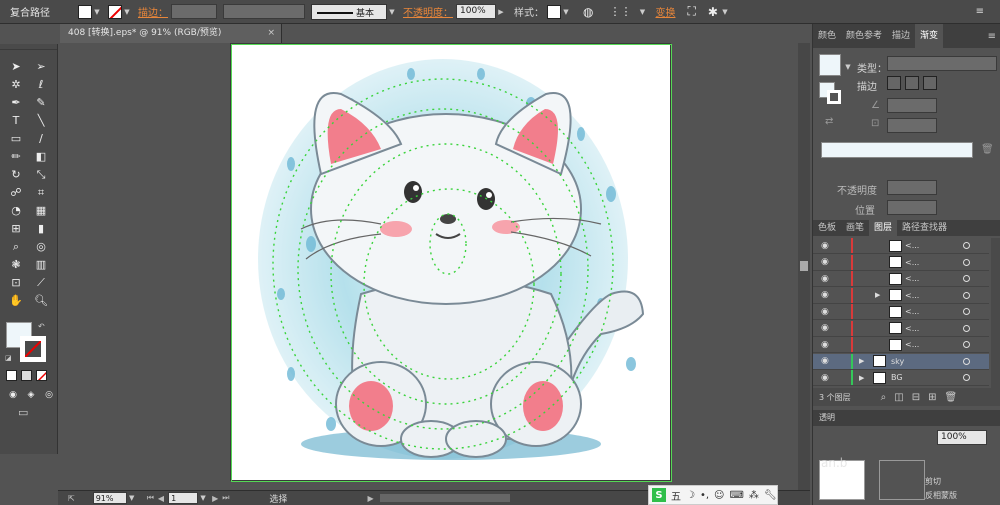  I want to click on trash-icon: 🗑︎, so click(987, 149).